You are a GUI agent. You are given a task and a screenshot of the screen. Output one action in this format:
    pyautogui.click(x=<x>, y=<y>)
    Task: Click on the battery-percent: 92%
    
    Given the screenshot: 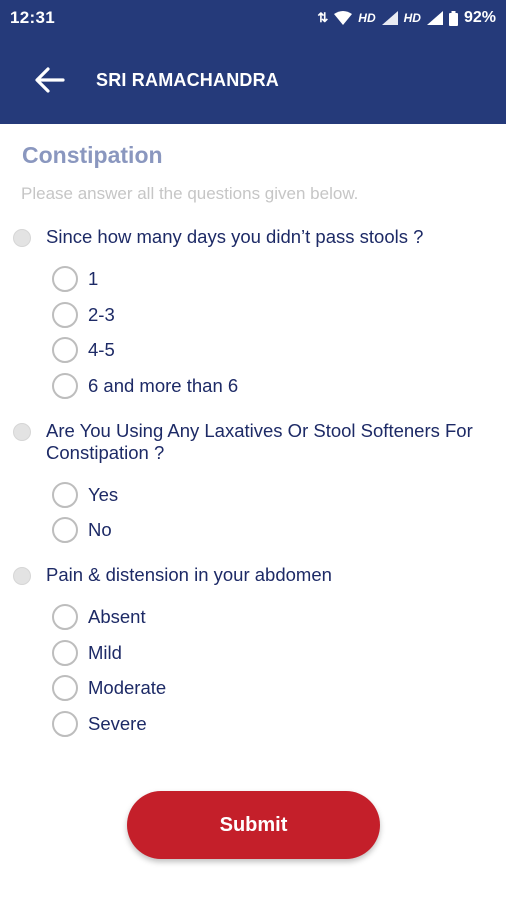 What is the action you would take?
    pyautogui.click(x=479, y=17)
    